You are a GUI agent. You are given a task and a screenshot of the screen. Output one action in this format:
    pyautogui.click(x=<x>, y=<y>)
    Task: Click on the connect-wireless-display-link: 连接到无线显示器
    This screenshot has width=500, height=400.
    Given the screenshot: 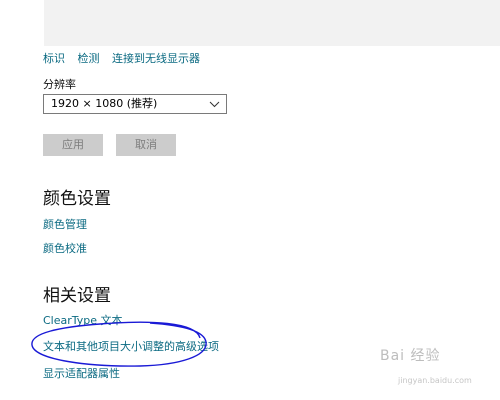 What is the action you would take?
    pyautogui.click(x=156, y=58)
    